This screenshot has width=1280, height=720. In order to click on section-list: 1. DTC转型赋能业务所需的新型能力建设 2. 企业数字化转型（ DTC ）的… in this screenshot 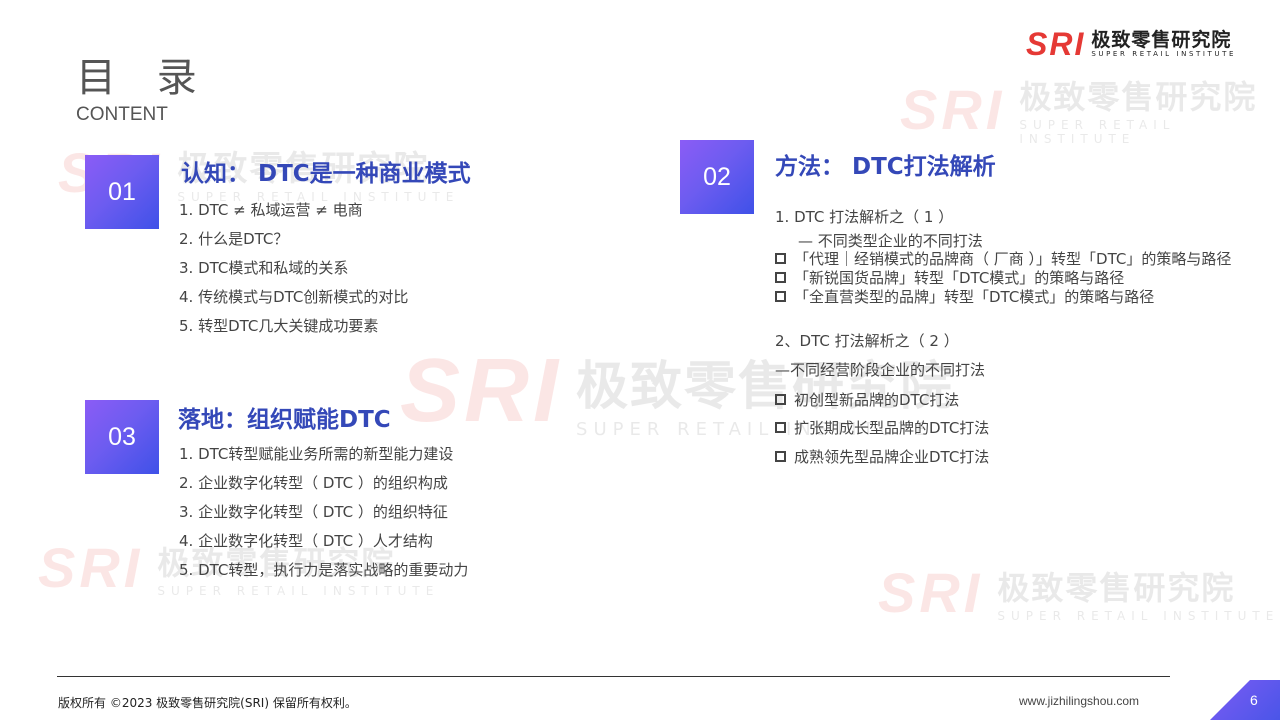, I will do `click(323, 515)`.